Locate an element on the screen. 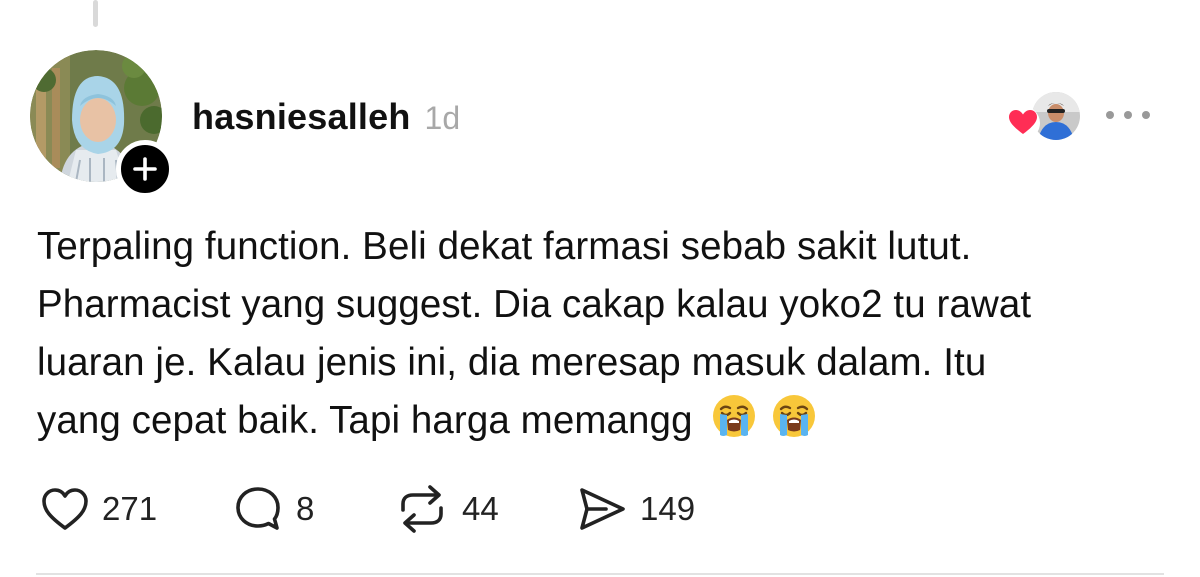 Image resolution: width=1200 pixels, height=577 pixels. like-count: 271 is located at coordinates (130, 508).